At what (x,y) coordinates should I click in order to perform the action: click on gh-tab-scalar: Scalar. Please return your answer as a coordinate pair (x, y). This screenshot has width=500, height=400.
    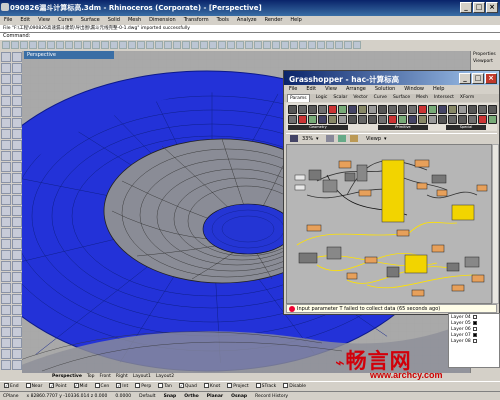
    Looking at the image, I should click on (340, 98).